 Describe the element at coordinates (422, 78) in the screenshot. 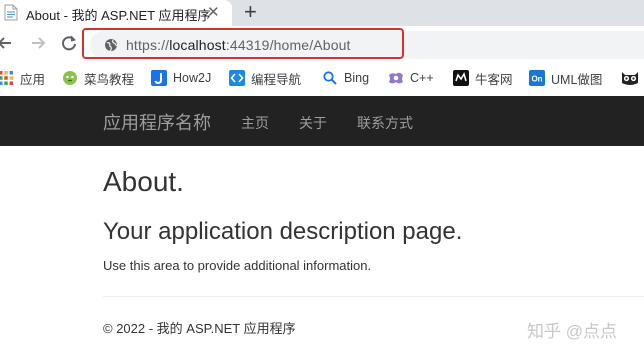

I see `bookmark-label: C++` at that location.